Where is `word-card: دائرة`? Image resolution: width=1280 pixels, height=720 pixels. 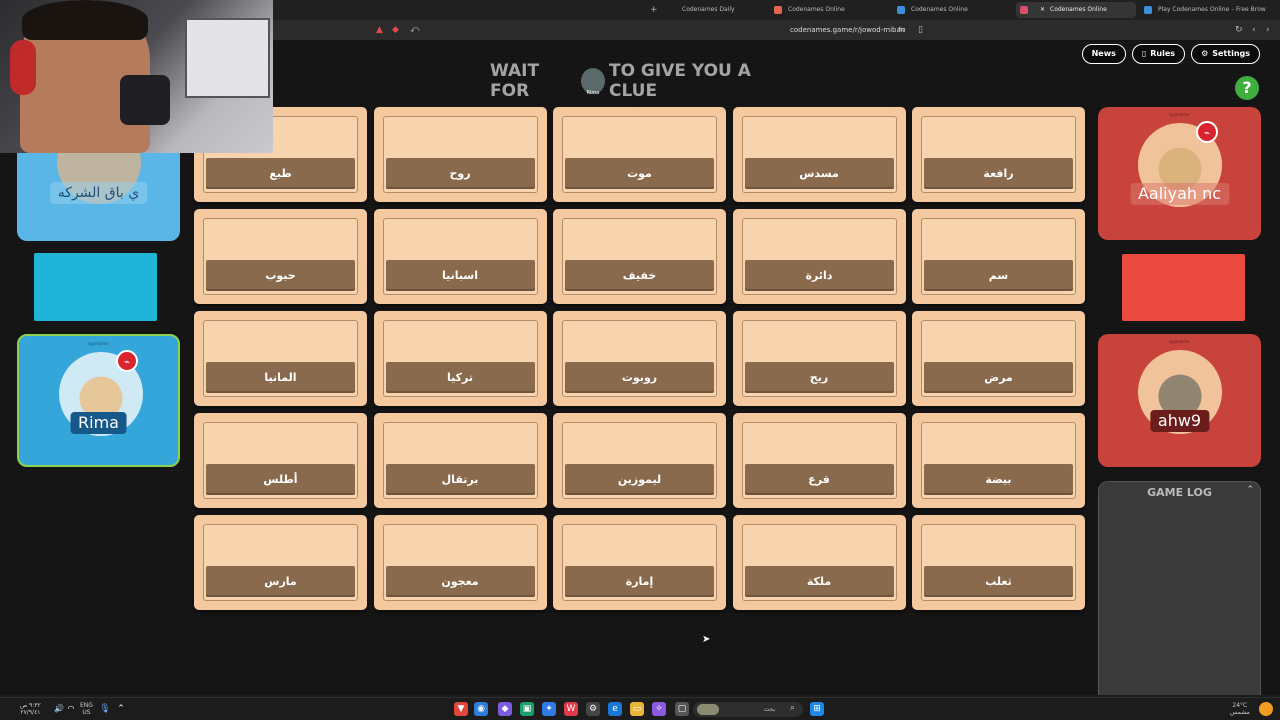
word-card: دائرة is located at coordinates (819, 256).